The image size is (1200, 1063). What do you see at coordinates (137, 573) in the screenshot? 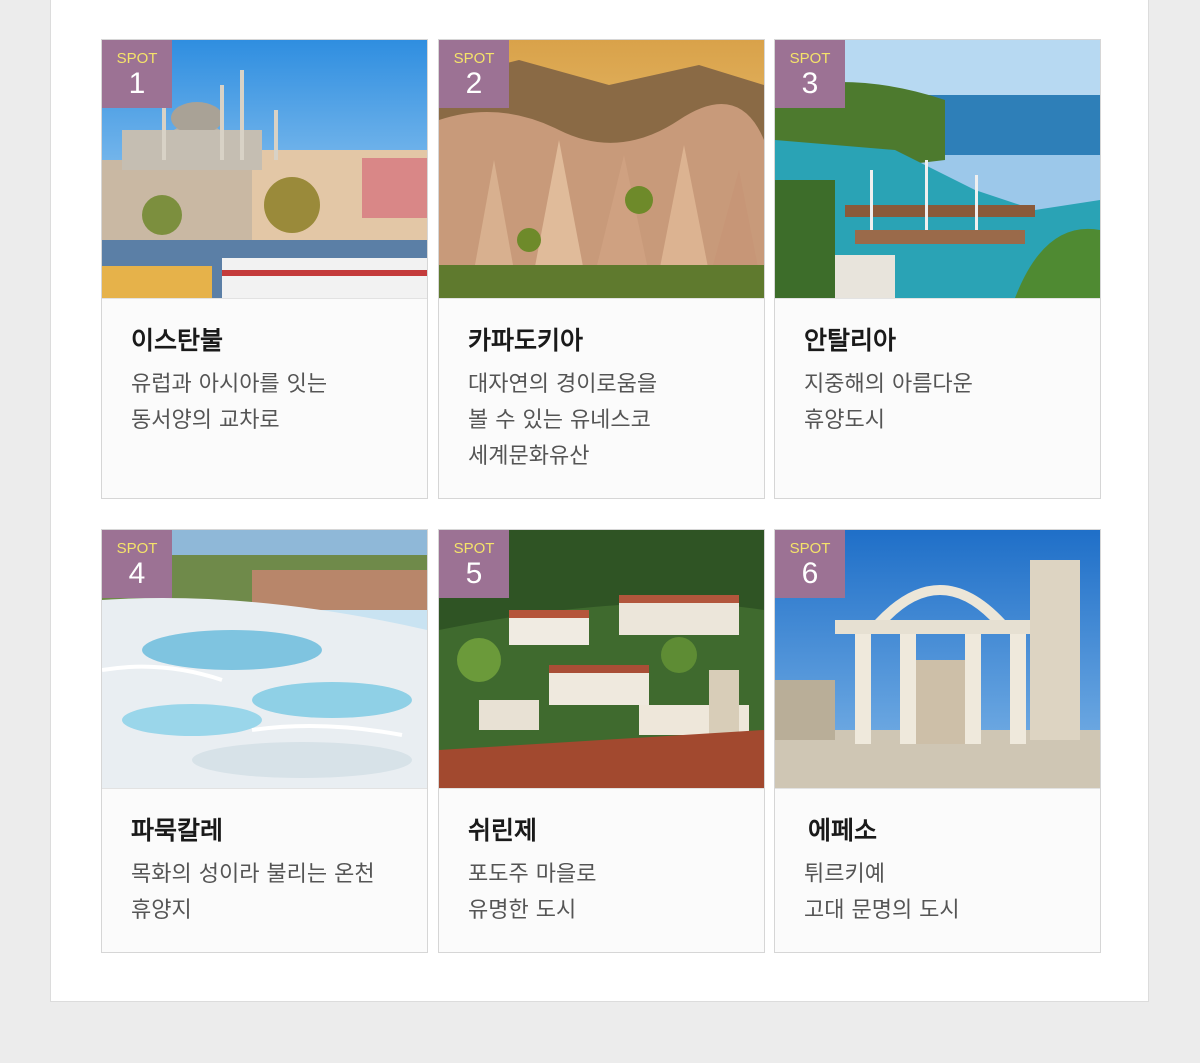
I see `spot-number: 4` at bounding box center [137, 573].